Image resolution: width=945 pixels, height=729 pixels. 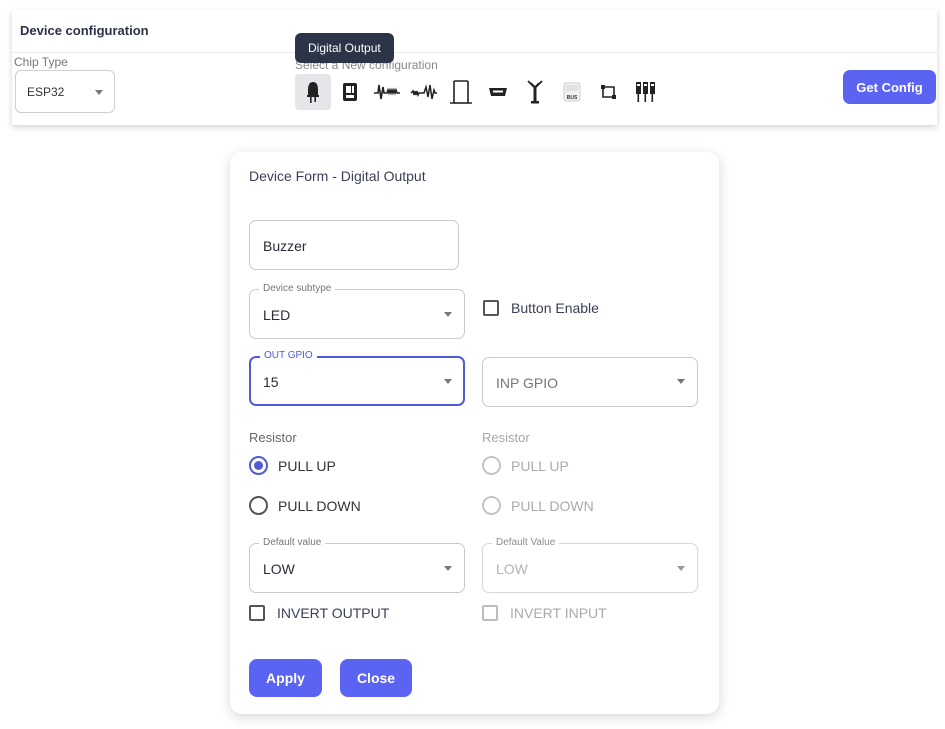 What do you see at coordinates (354, 245) in the screenshot?
I see `device-name-input: Buzzer` at bounding box center [354, 245].